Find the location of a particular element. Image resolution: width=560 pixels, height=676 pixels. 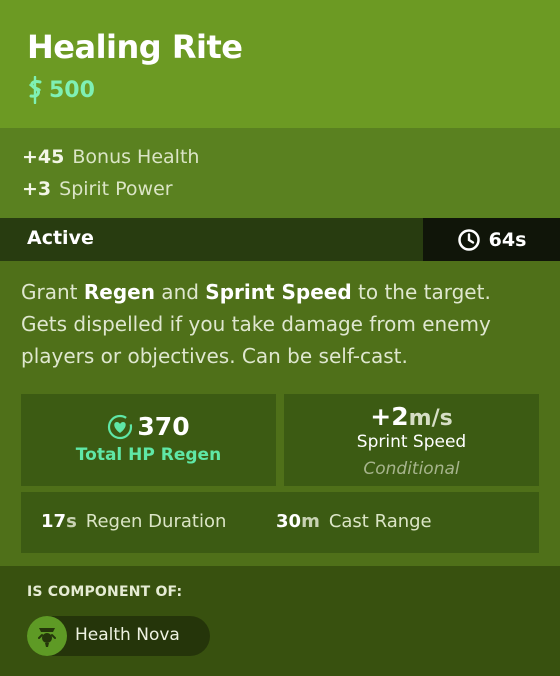

active-bar: Active 64s is located at coordinates (280, 239).